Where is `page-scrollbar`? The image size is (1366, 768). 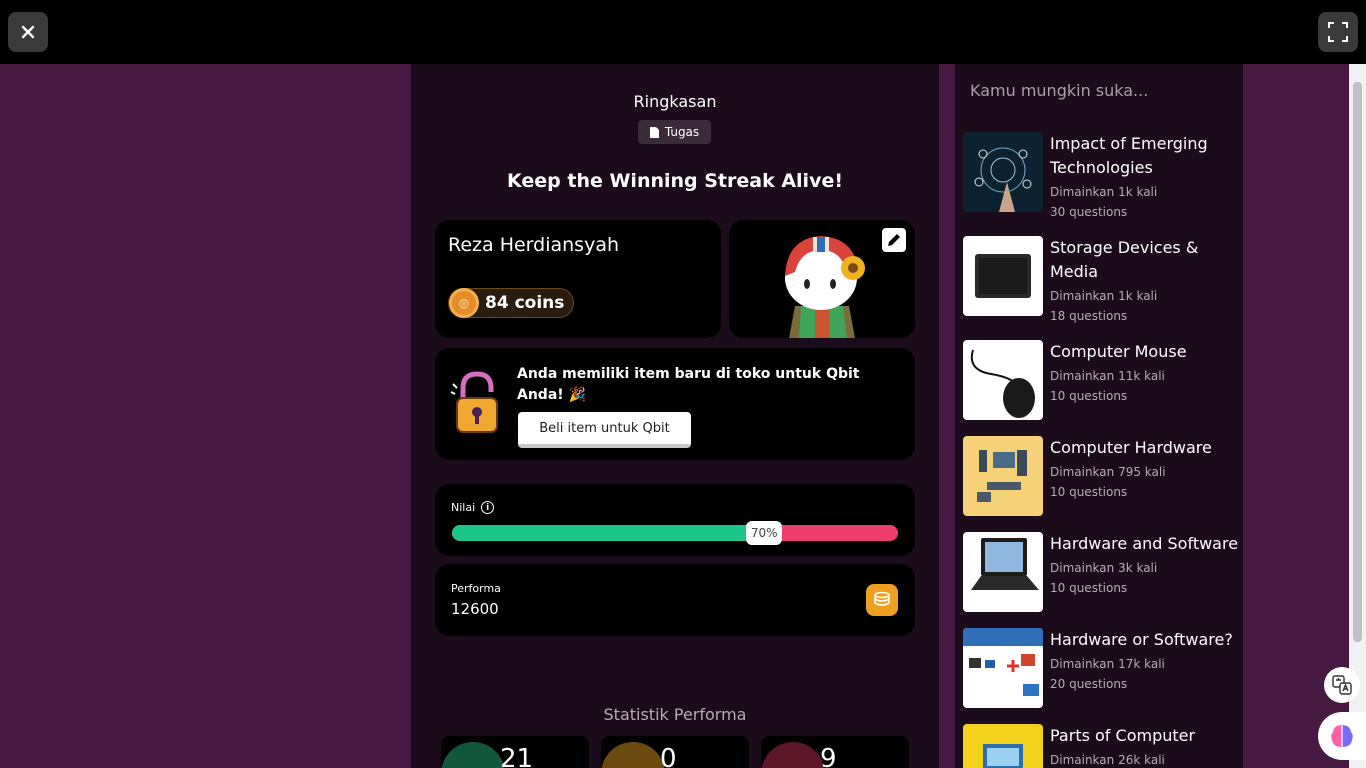
page-scrollbar is located at coordinates (1357, 416).